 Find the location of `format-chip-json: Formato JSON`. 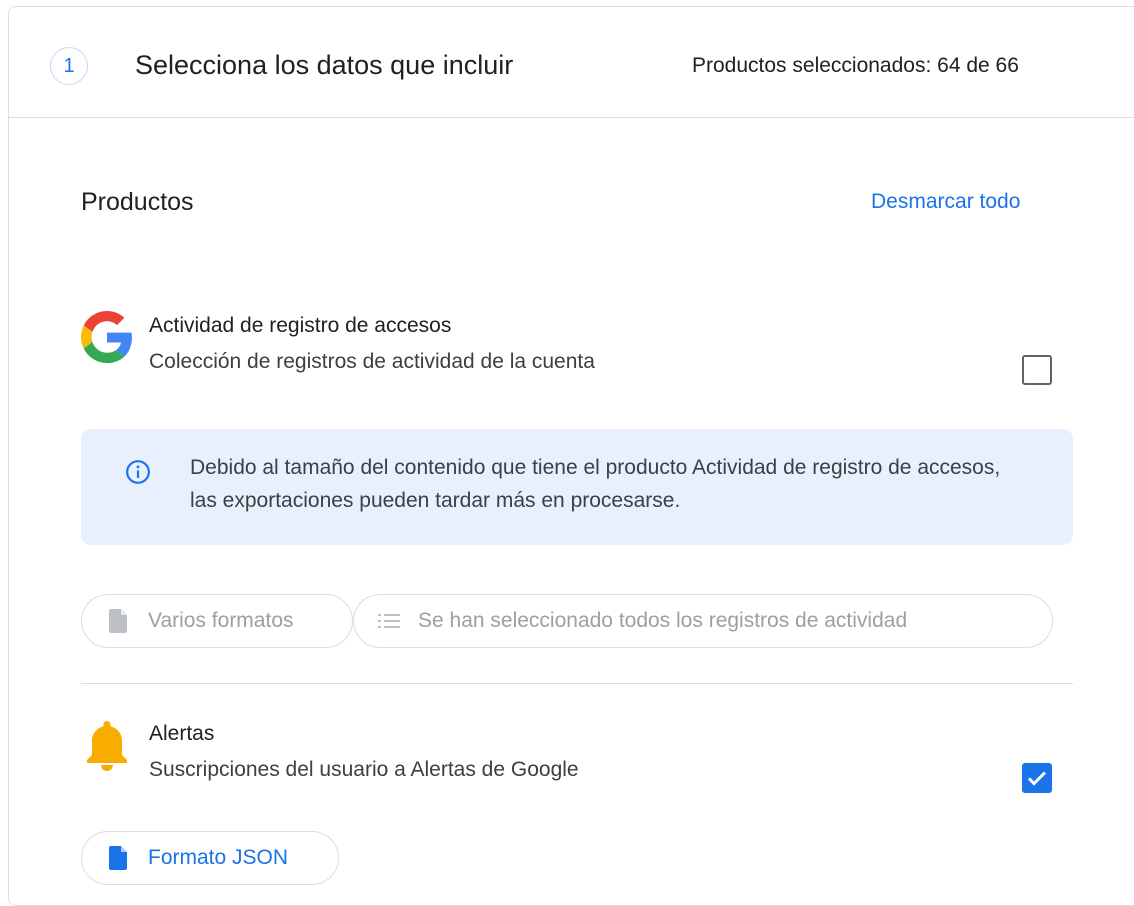

format-chip-json: Formato JSON is located at coordinates (210, 858).